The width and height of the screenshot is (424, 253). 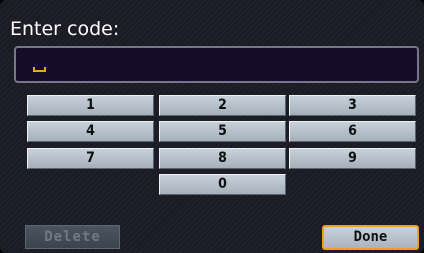 I want to click on key-8: 8, so click(x=222, y=158).